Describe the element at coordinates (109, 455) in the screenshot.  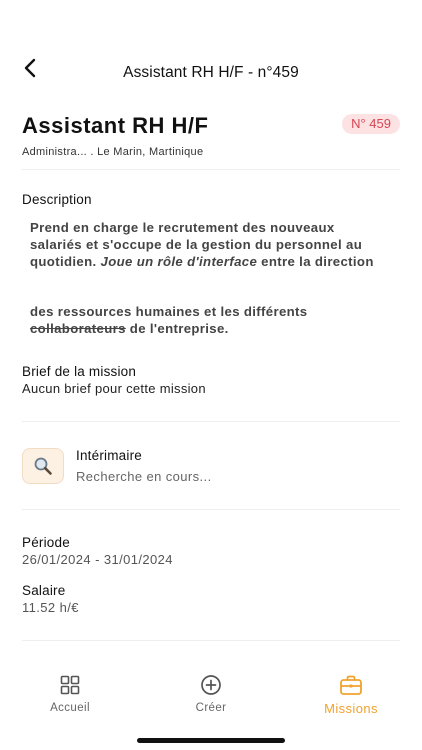
I see `interimaire-label: Intérimaire` at that location.